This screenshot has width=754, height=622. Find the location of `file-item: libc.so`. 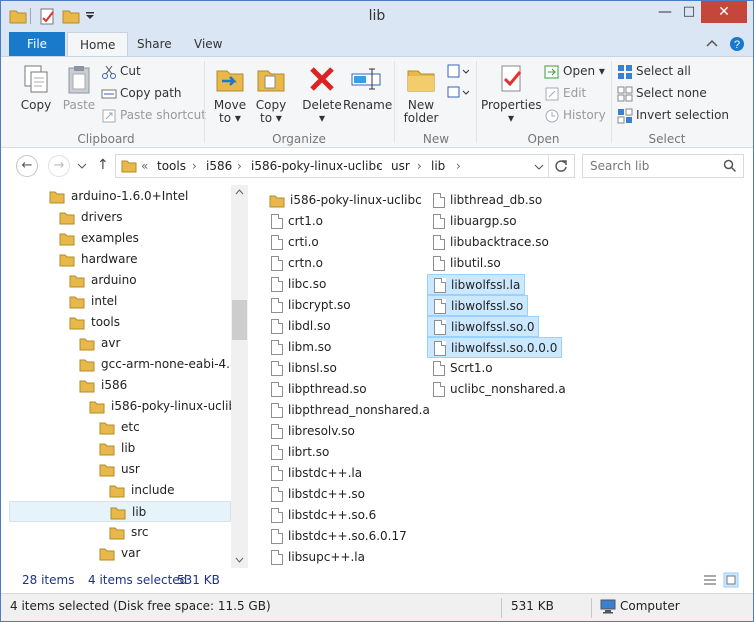

file-item: libc.so is located at coordinates (295, 284).